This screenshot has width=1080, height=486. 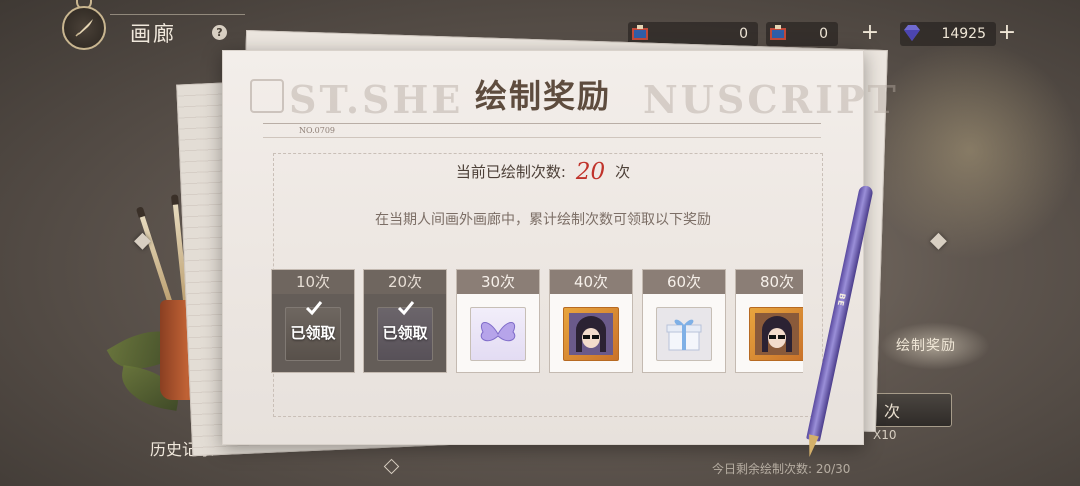 I want to click on reward-threshold: 60次, so click(x=684, y=282).